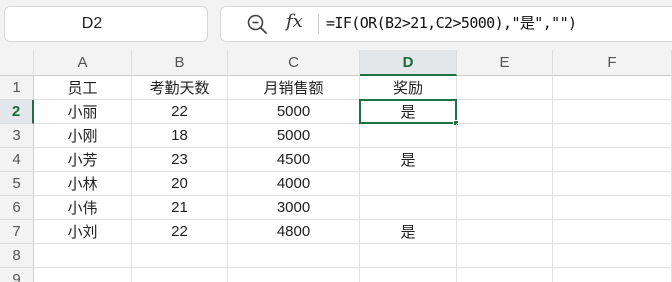 This screenshot has height=282, width=672. What do you see at coordinates (408, 184) in the screenshot?
I see `cell-d5` at bounding box center [408, 184].